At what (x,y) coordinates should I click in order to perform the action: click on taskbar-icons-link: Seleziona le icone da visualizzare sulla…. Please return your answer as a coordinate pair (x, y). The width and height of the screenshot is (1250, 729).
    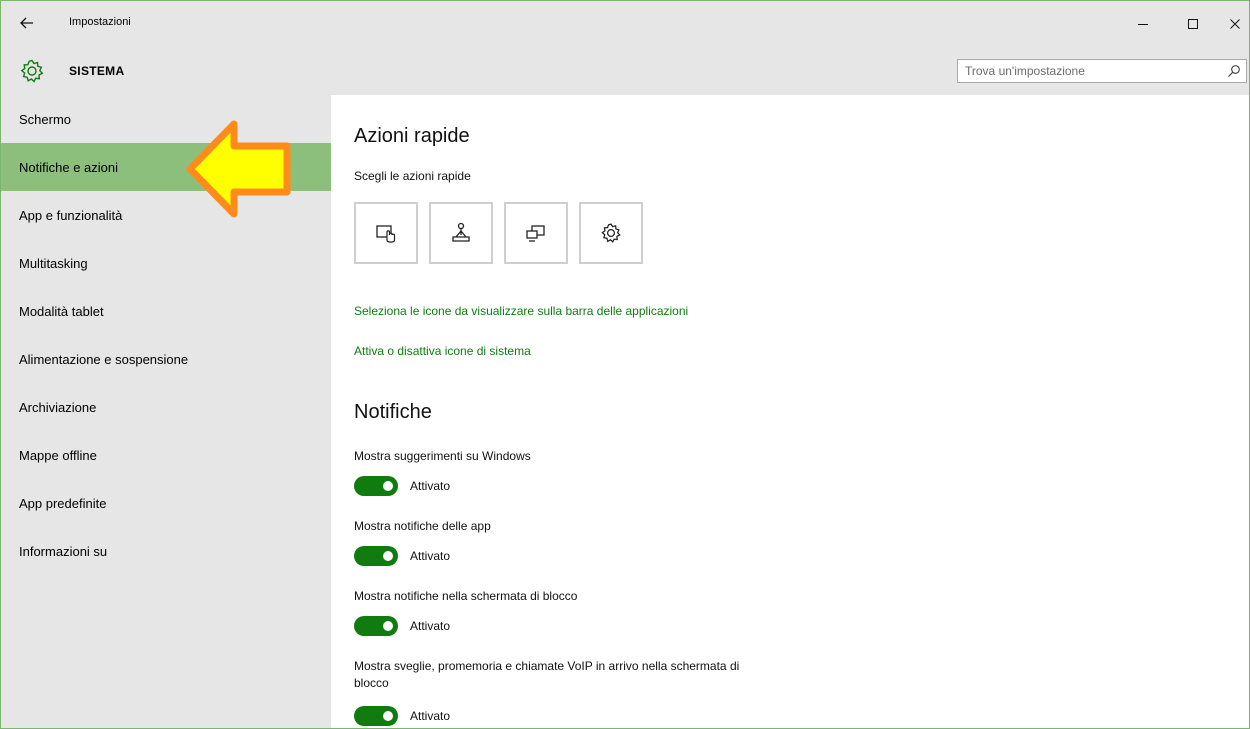
    Looking at the image, I should click on (521, 311).